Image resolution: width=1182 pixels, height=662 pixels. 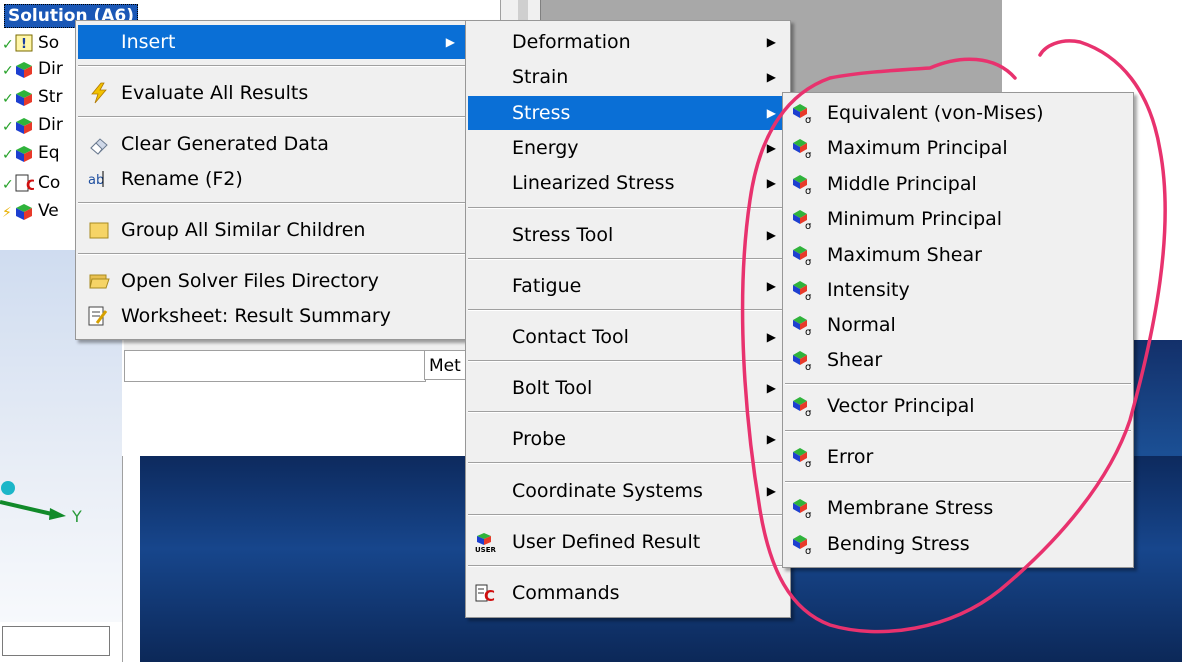 What do you see at coordinates (628, 286) in the screenshot?
I see `menu-item-fatigue: Fatigue ▶` at bounding box center [628, 286].